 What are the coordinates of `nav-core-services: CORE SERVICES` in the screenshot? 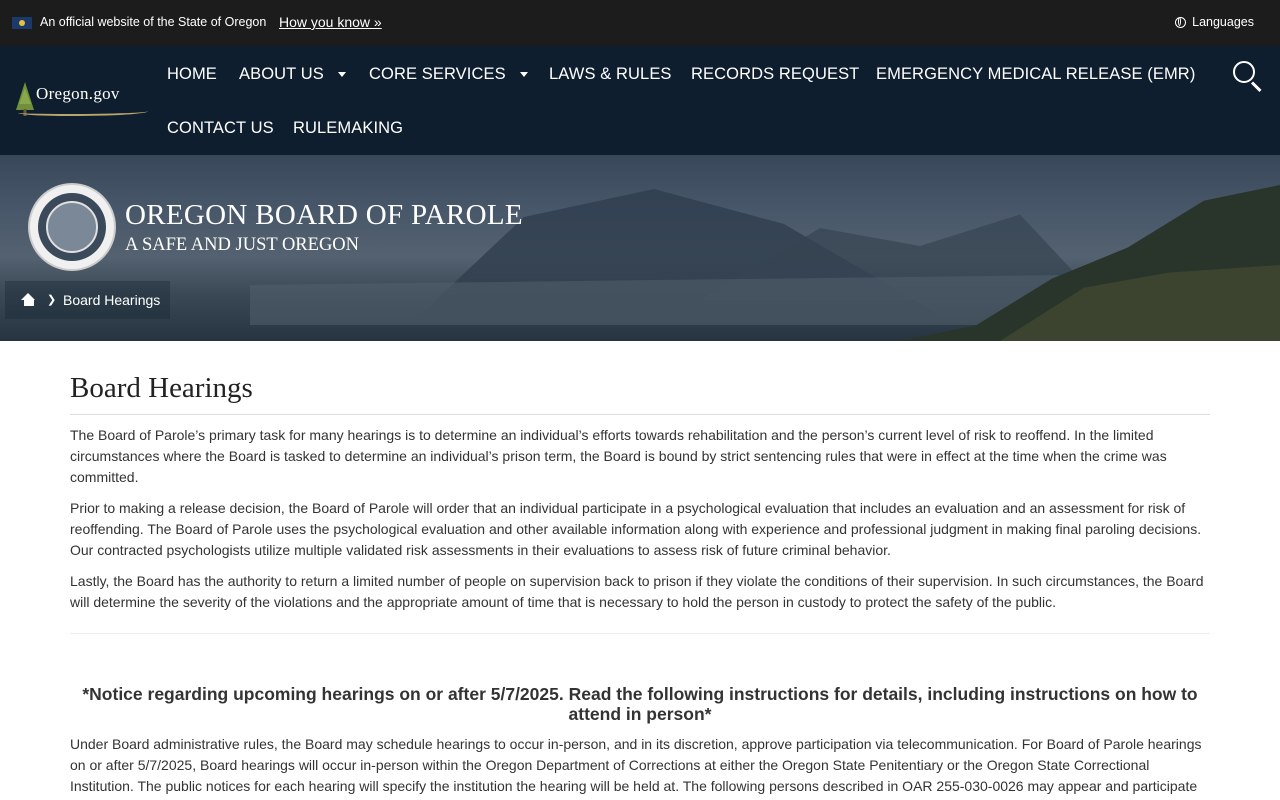 It's located at (448, 74).